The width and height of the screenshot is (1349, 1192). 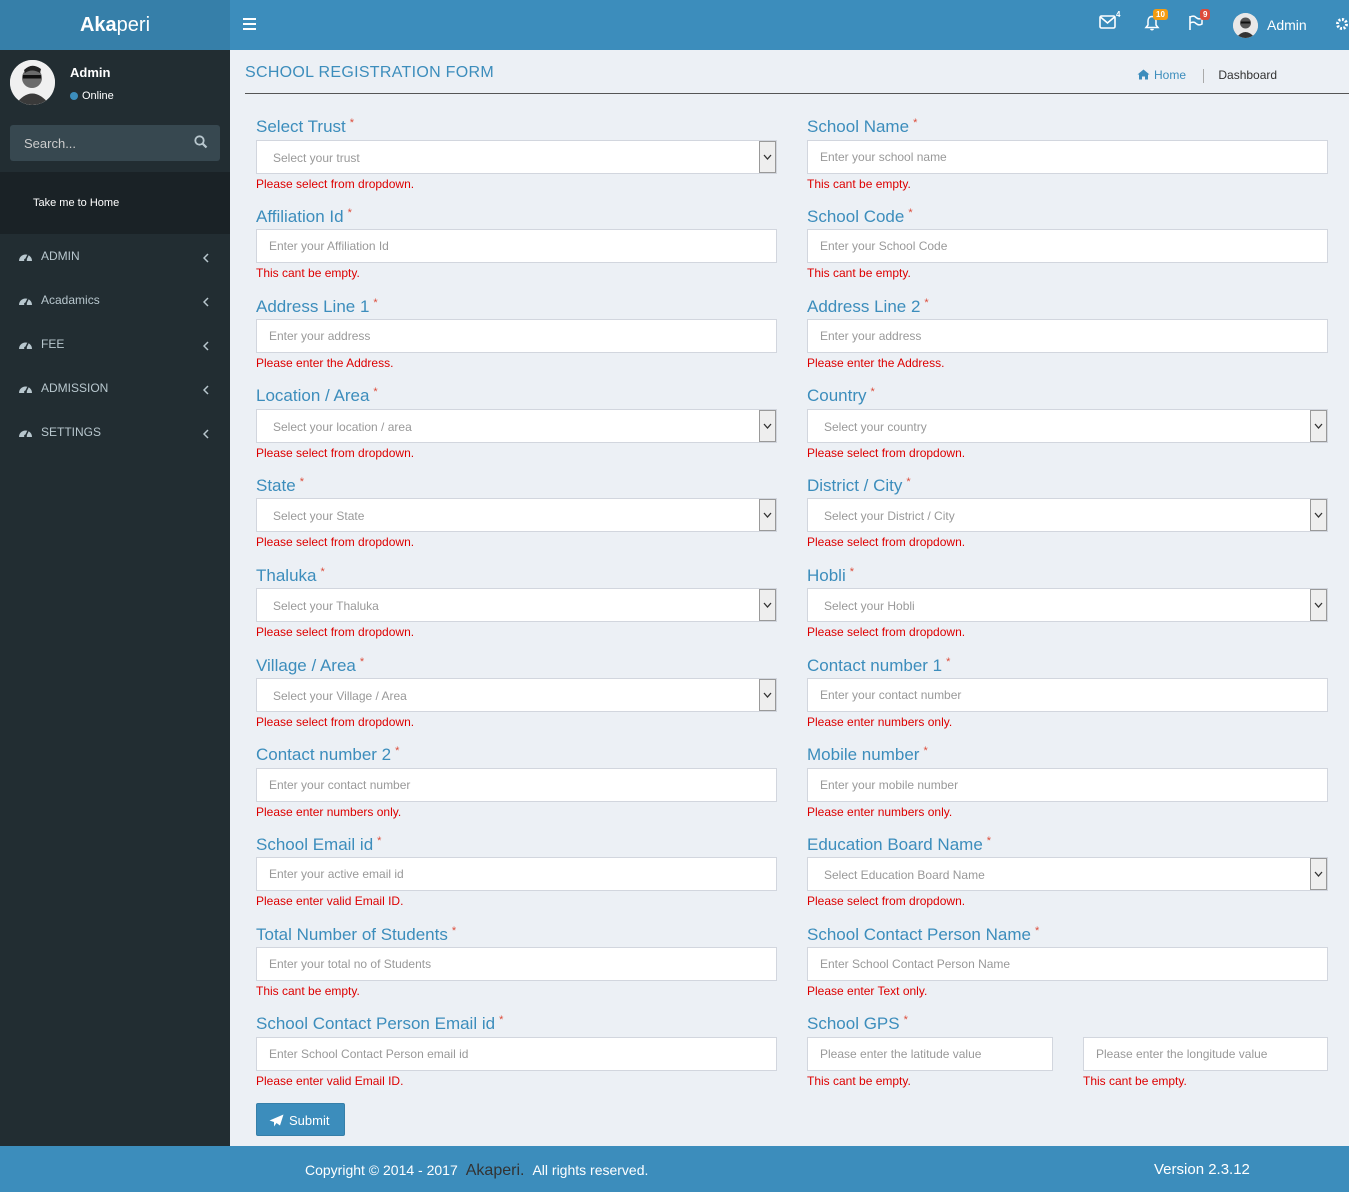 I want to click on school-code-input, so click(x=1067, y=246).